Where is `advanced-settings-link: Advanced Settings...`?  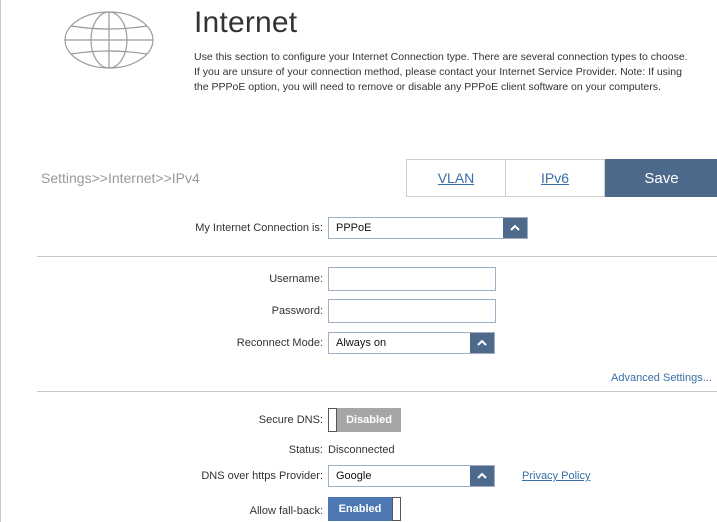
advanced-settings-link: Advanced Settings... is located at coordinates (661, 378).